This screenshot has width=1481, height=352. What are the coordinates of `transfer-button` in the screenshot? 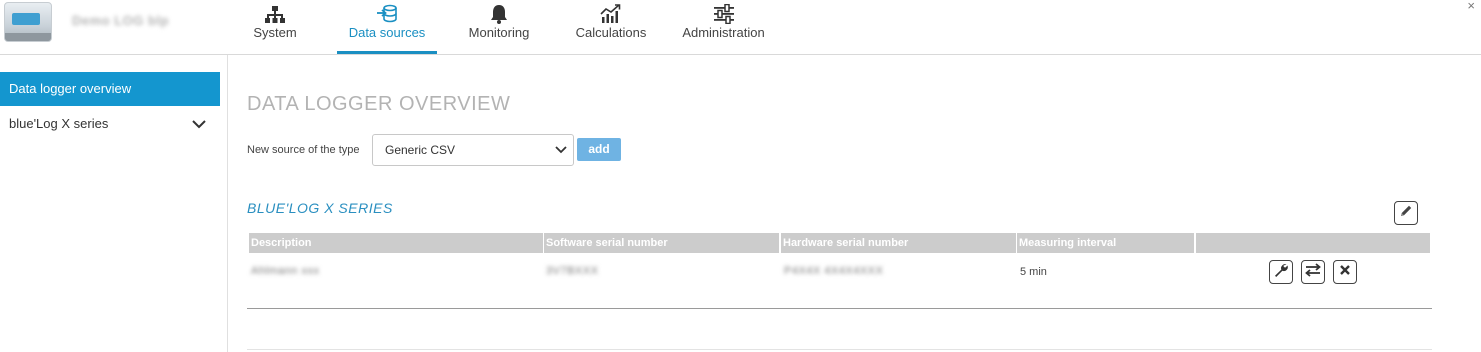 It's located at (1313, 272).